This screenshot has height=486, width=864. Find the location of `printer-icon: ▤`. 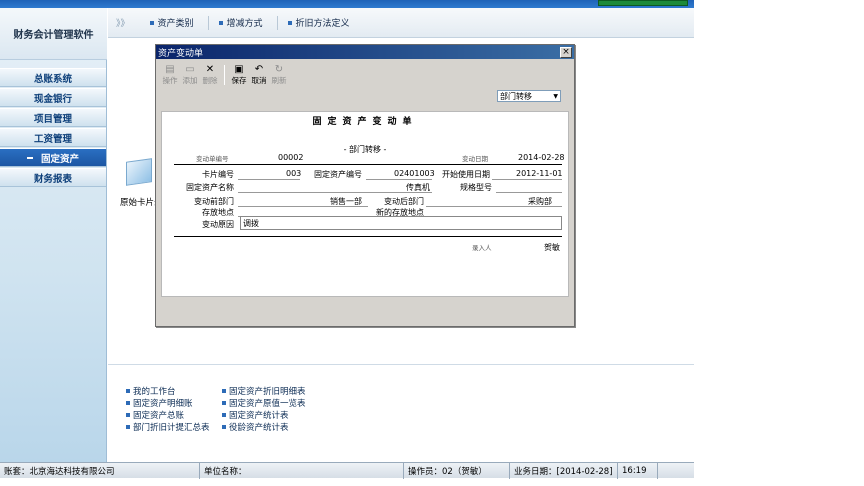

printer-icon: ▤ is located at coordinates (170, 69).